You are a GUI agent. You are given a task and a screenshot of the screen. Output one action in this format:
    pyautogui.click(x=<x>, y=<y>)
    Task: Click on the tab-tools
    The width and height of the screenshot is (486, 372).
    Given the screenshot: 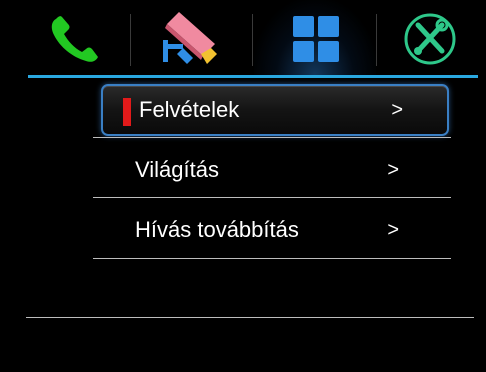 What is the action you would take?
    pyautogui.click(x=430, y=39)
    